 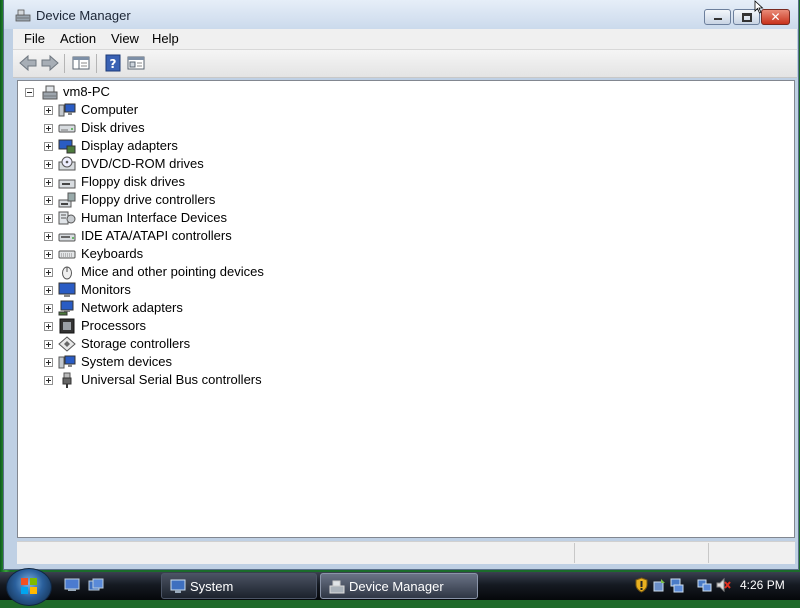 What do you see at coordinates (67, 308) in the screenshot?
I see `network-adapter-icon` at bounding box center [67, 308].